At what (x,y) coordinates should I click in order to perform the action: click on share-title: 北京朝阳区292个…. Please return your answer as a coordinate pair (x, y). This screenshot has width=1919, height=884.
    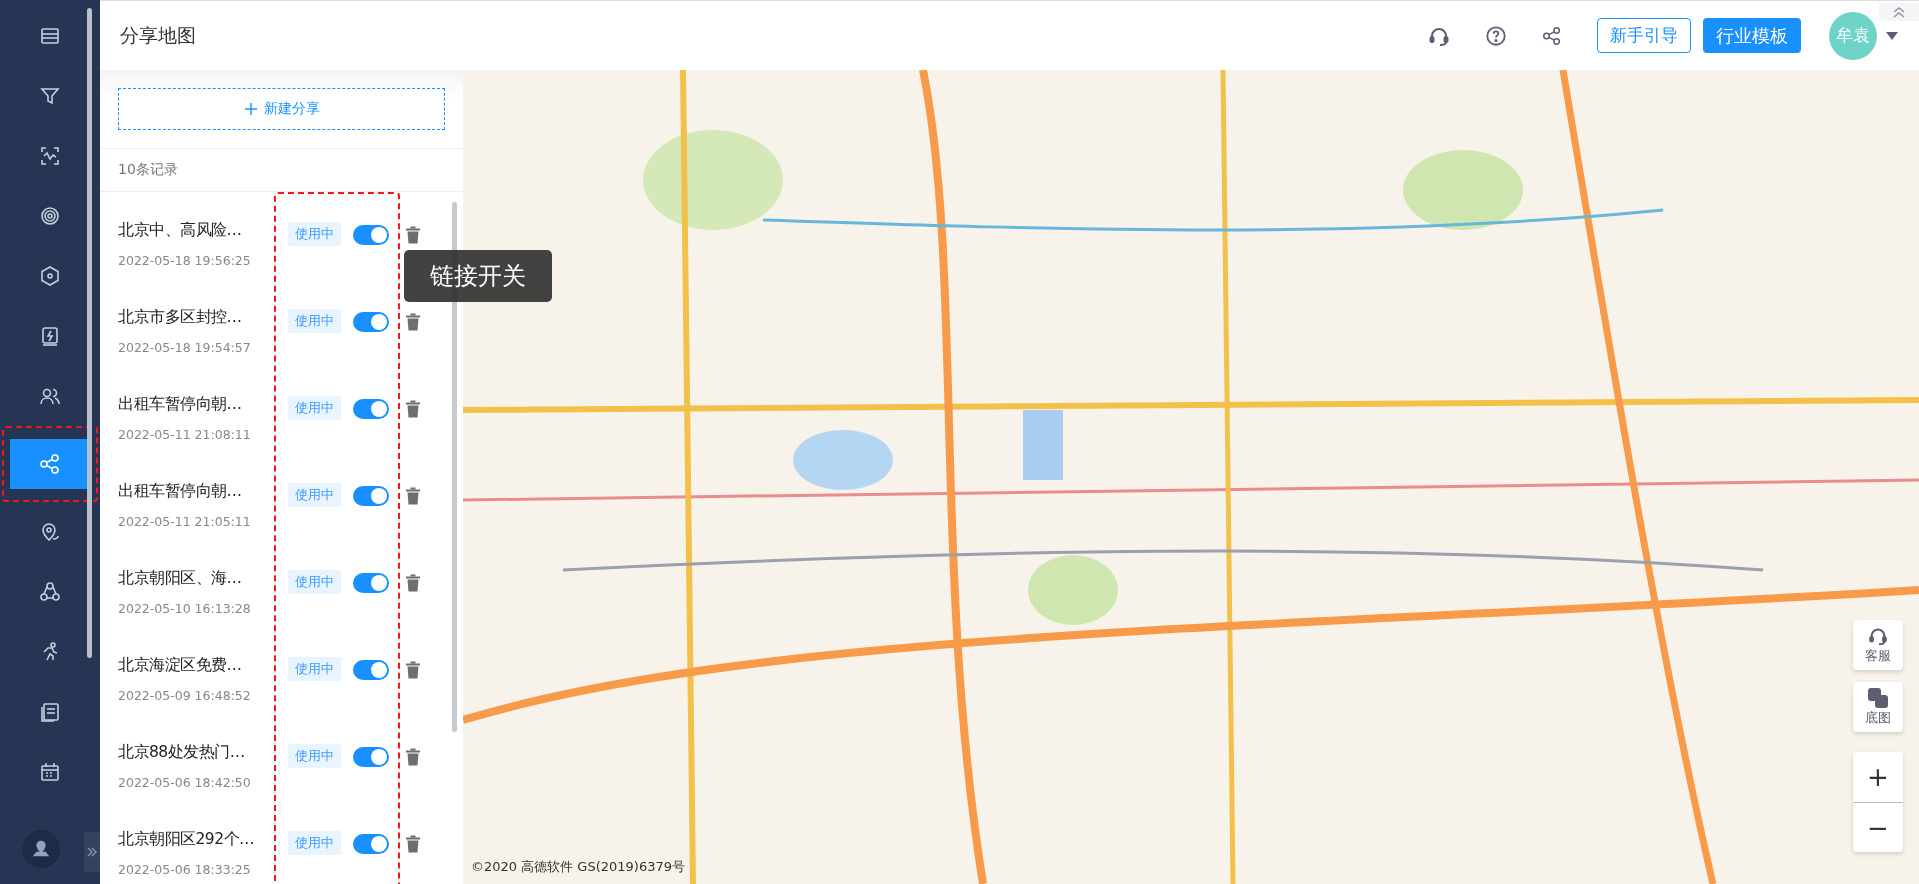
    Looking at the image, I should click on (203, 839).